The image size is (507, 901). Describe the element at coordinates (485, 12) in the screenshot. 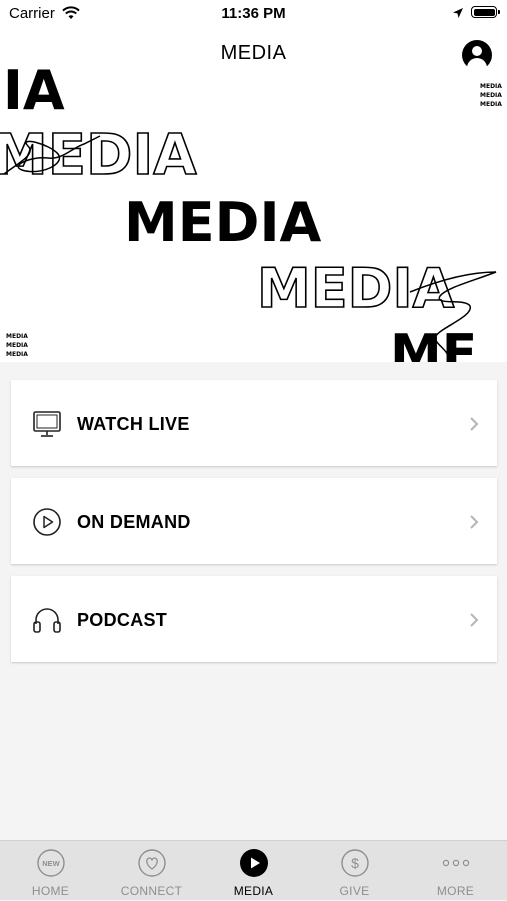

I see `battery-icon` at that location.